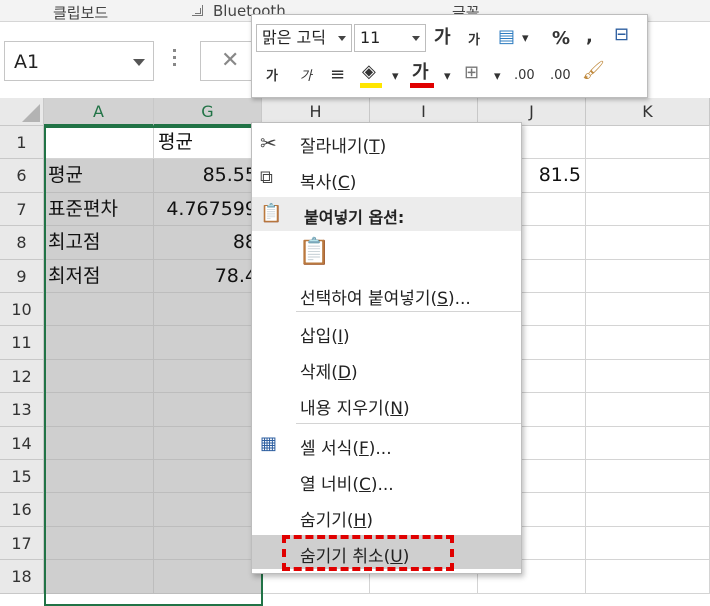 The height and width of the screenshot is (606, 710). Describe the element at coordinates (22, 143) in the screenshot. I see `row-header-1: 1` at that location.